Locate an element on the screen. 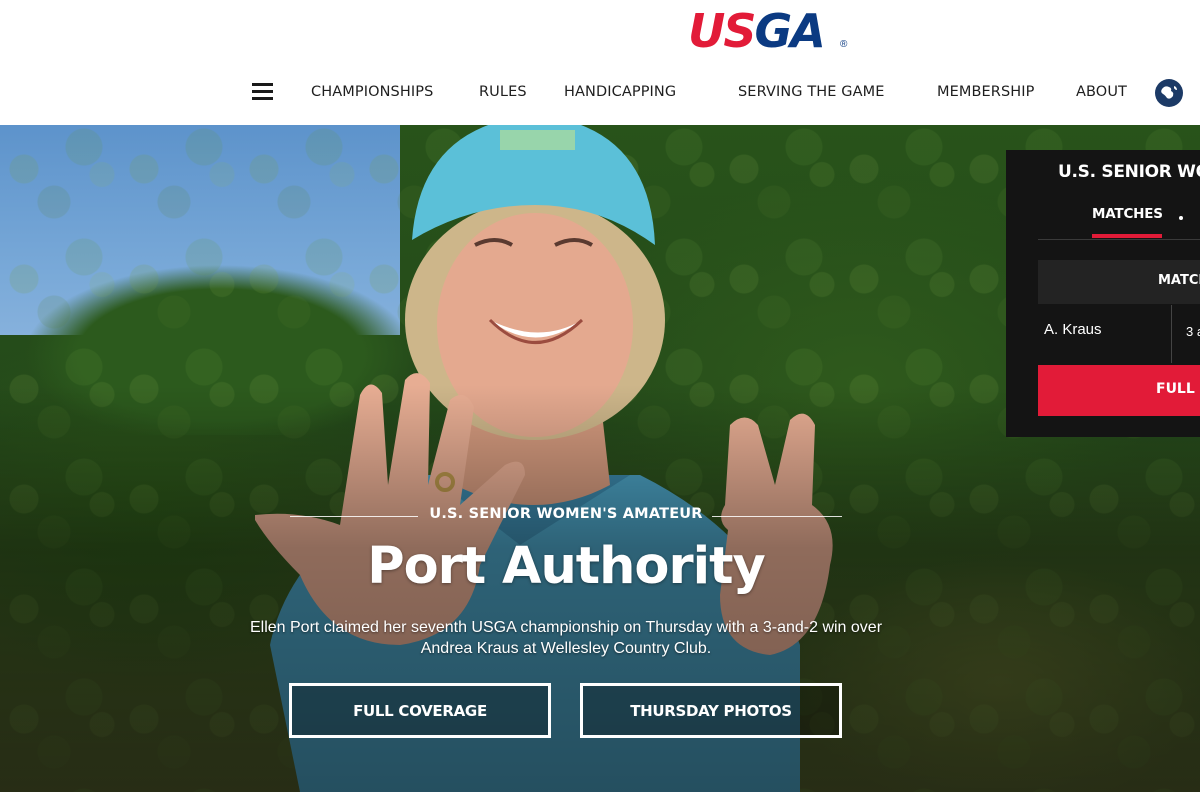  tab-separator-dot is located at coordinates (1181, 218).